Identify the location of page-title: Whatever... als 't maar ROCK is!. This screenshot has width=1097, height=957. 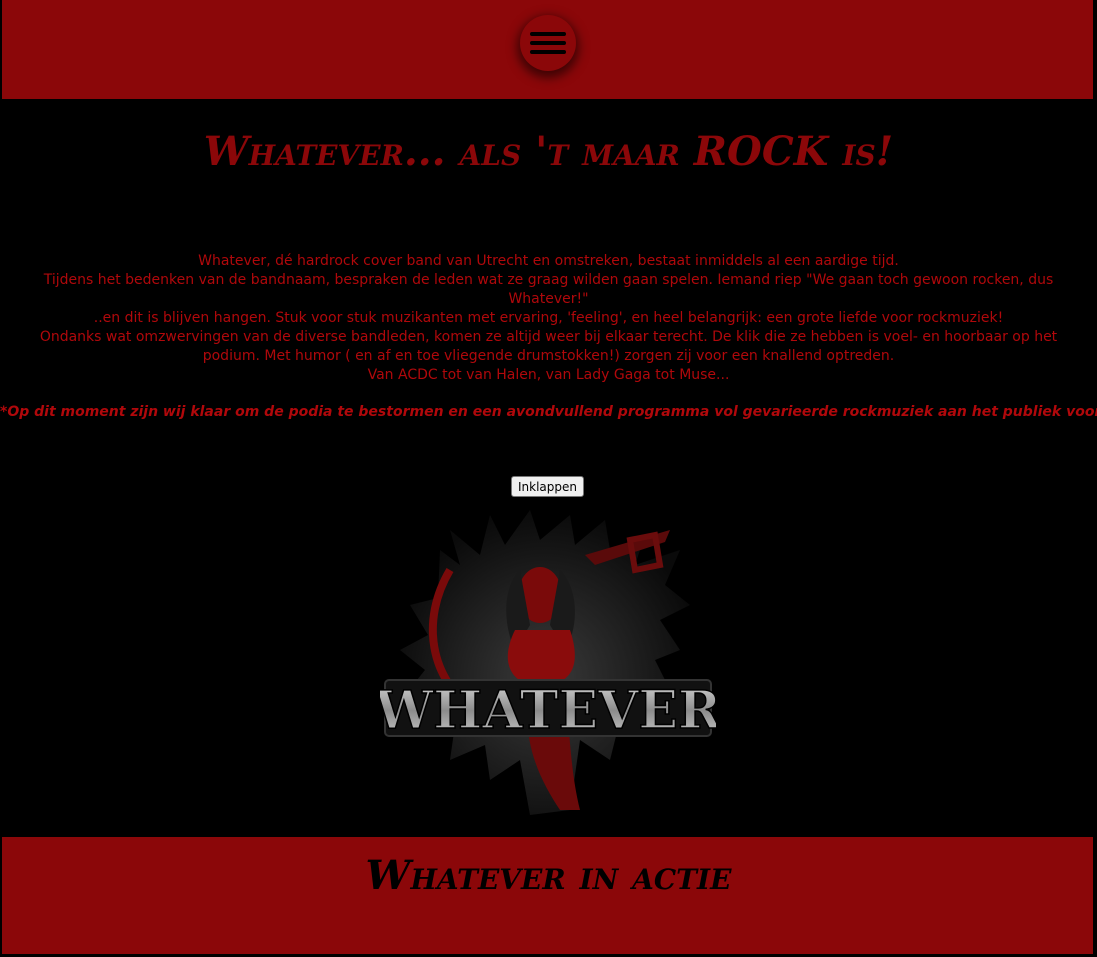
(548, 151).